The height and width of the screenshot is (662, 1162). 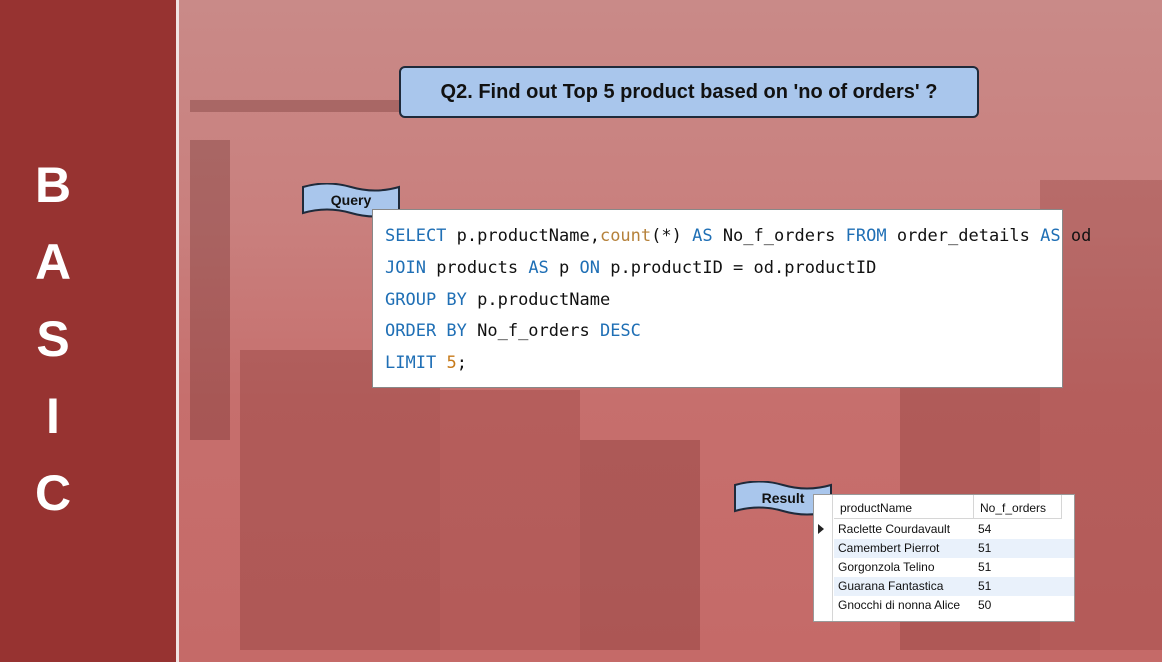 What do you see at coordinates (53, 339) in the screenshot?
I see `sidebar-letter: S` at bounding box center [53, 339].